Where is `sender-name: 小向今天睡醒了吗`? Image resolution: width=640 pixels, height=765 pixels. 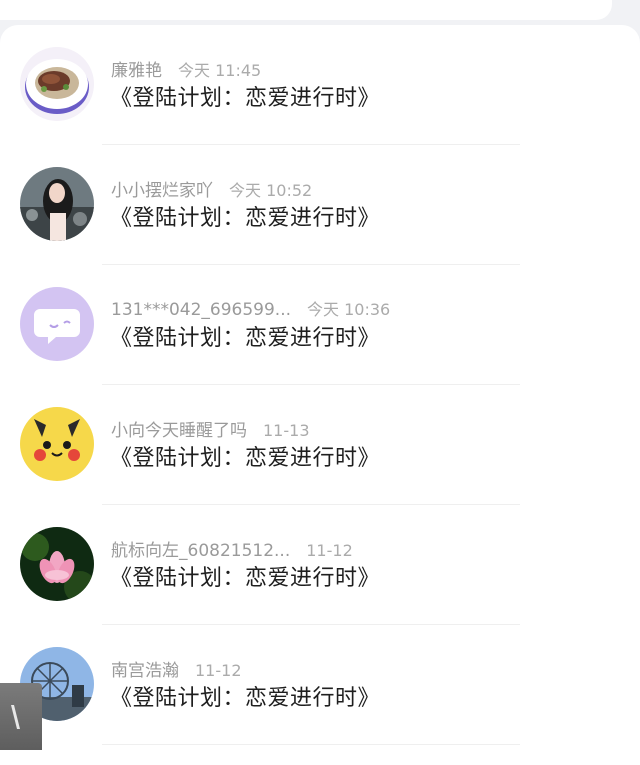
sender-name: 小向今天睡醒了吗 is located at coordinates (179, 431).